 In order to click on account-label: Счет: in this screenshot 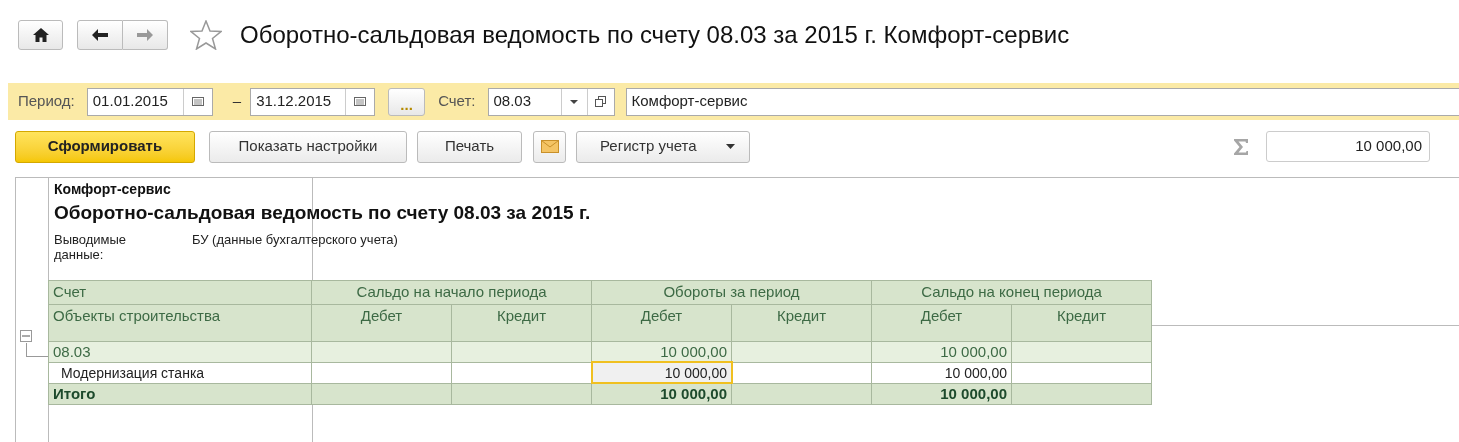, I will do `click(457, 101)`.